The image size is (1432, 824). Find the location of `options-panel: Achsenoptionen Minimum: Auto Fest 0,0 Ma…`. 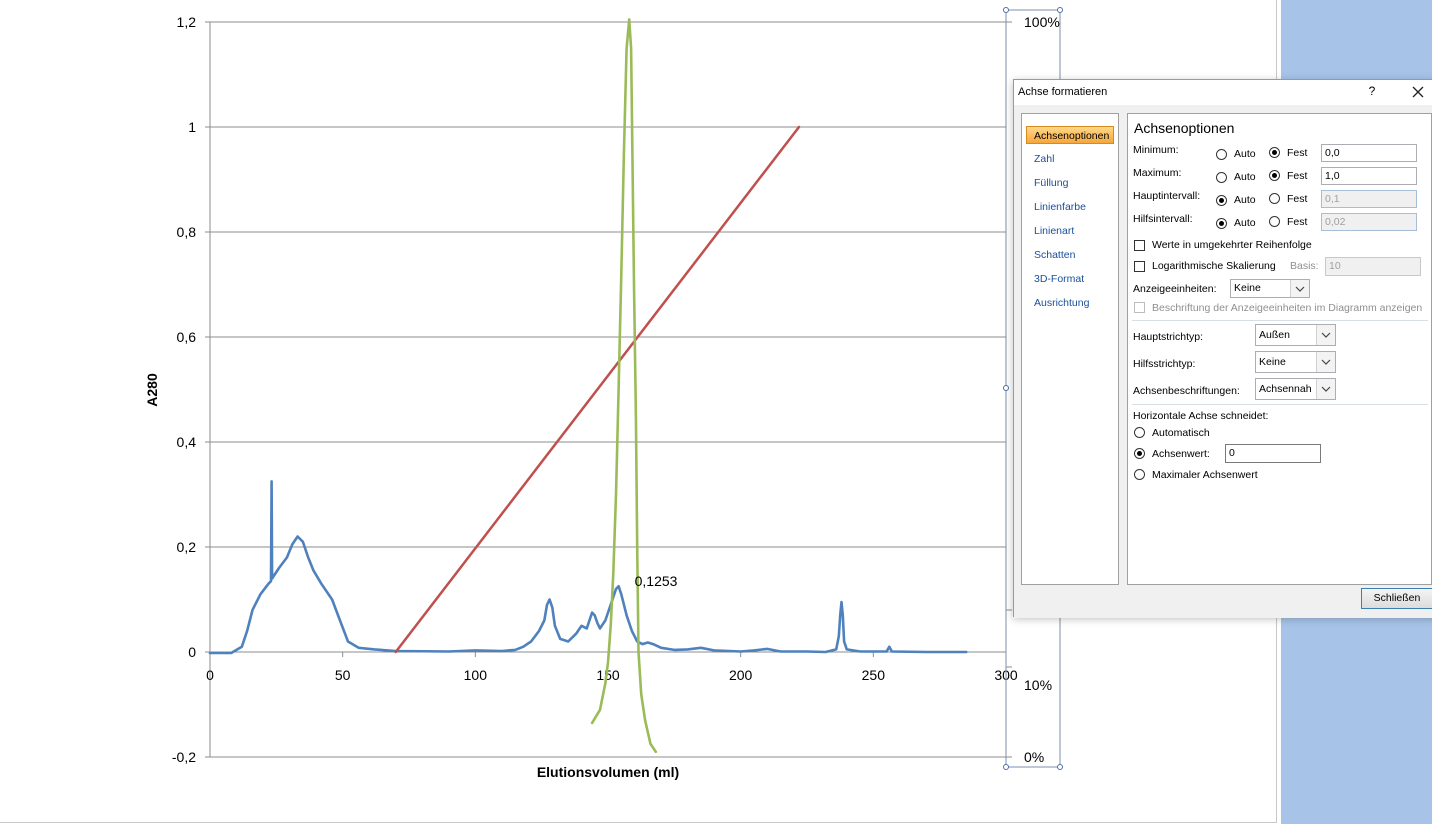

options-panel: Achsenoptionen Minimum: Auto Fest 0,0 Ma… is located at coordinates (1279, 349).